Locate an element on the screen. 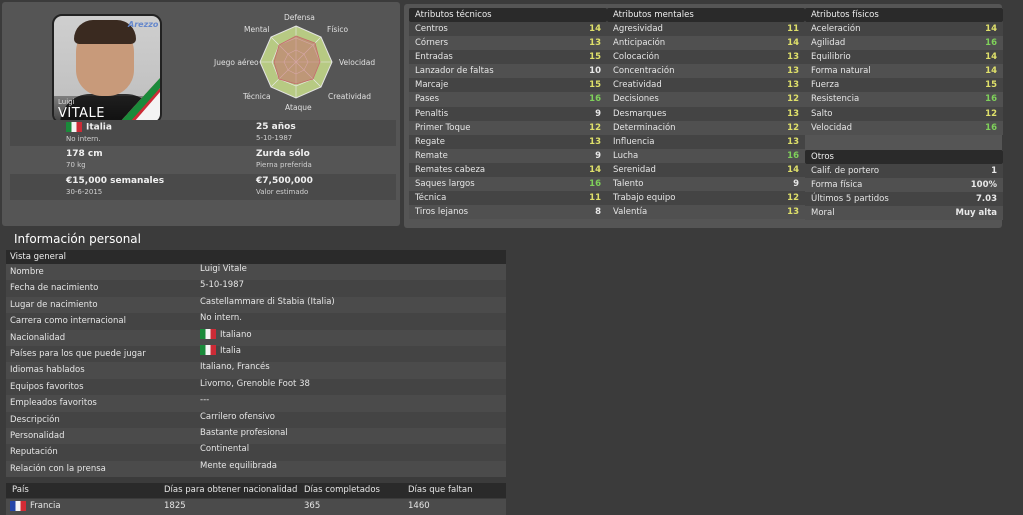  attribute-row: Determinación 12 is located at coordinates (706, 127).